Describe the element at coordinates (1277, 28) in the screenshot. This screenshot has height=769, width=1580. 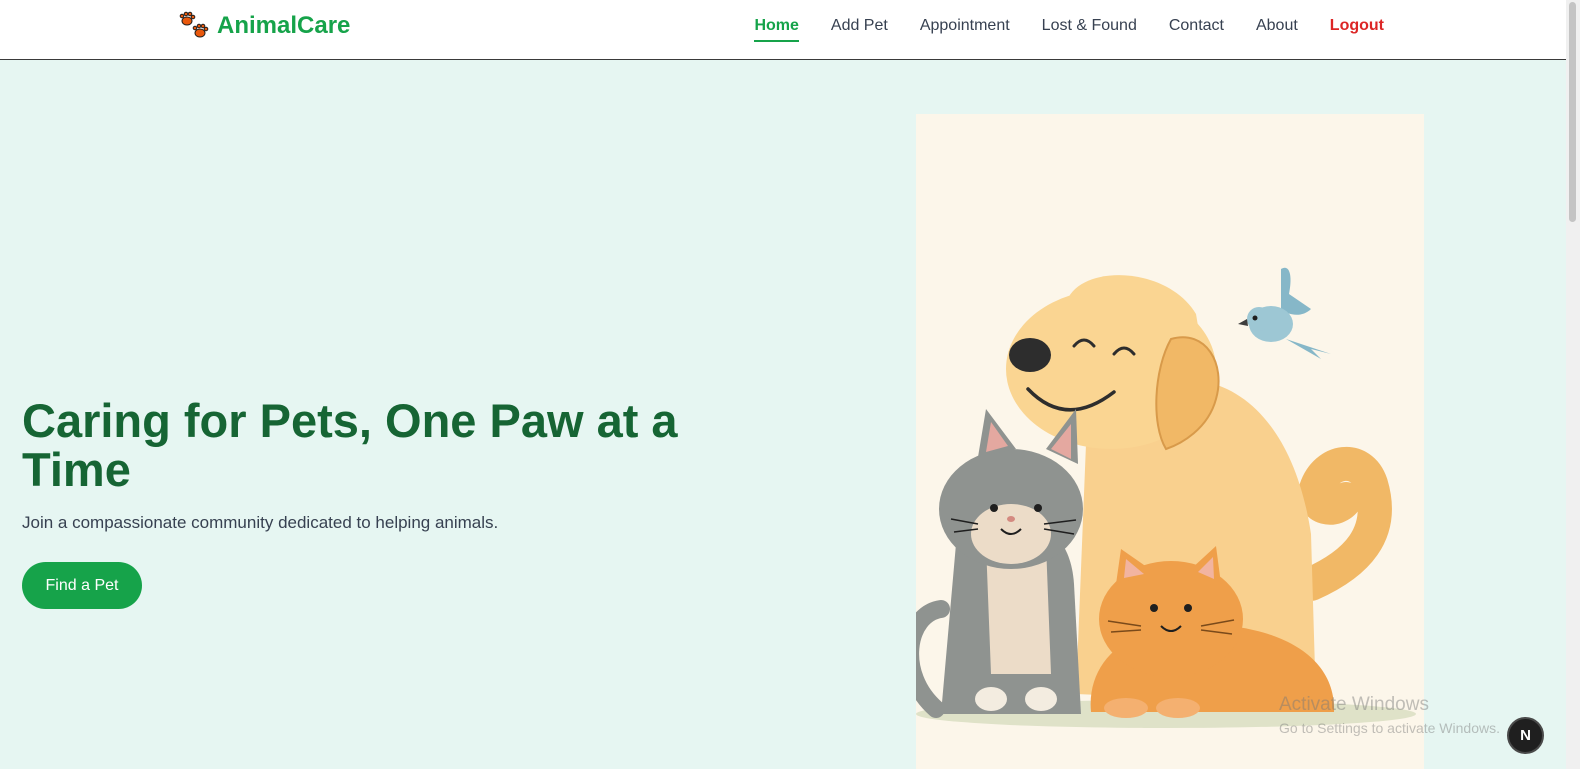
I see `nav-about: About` at that location.